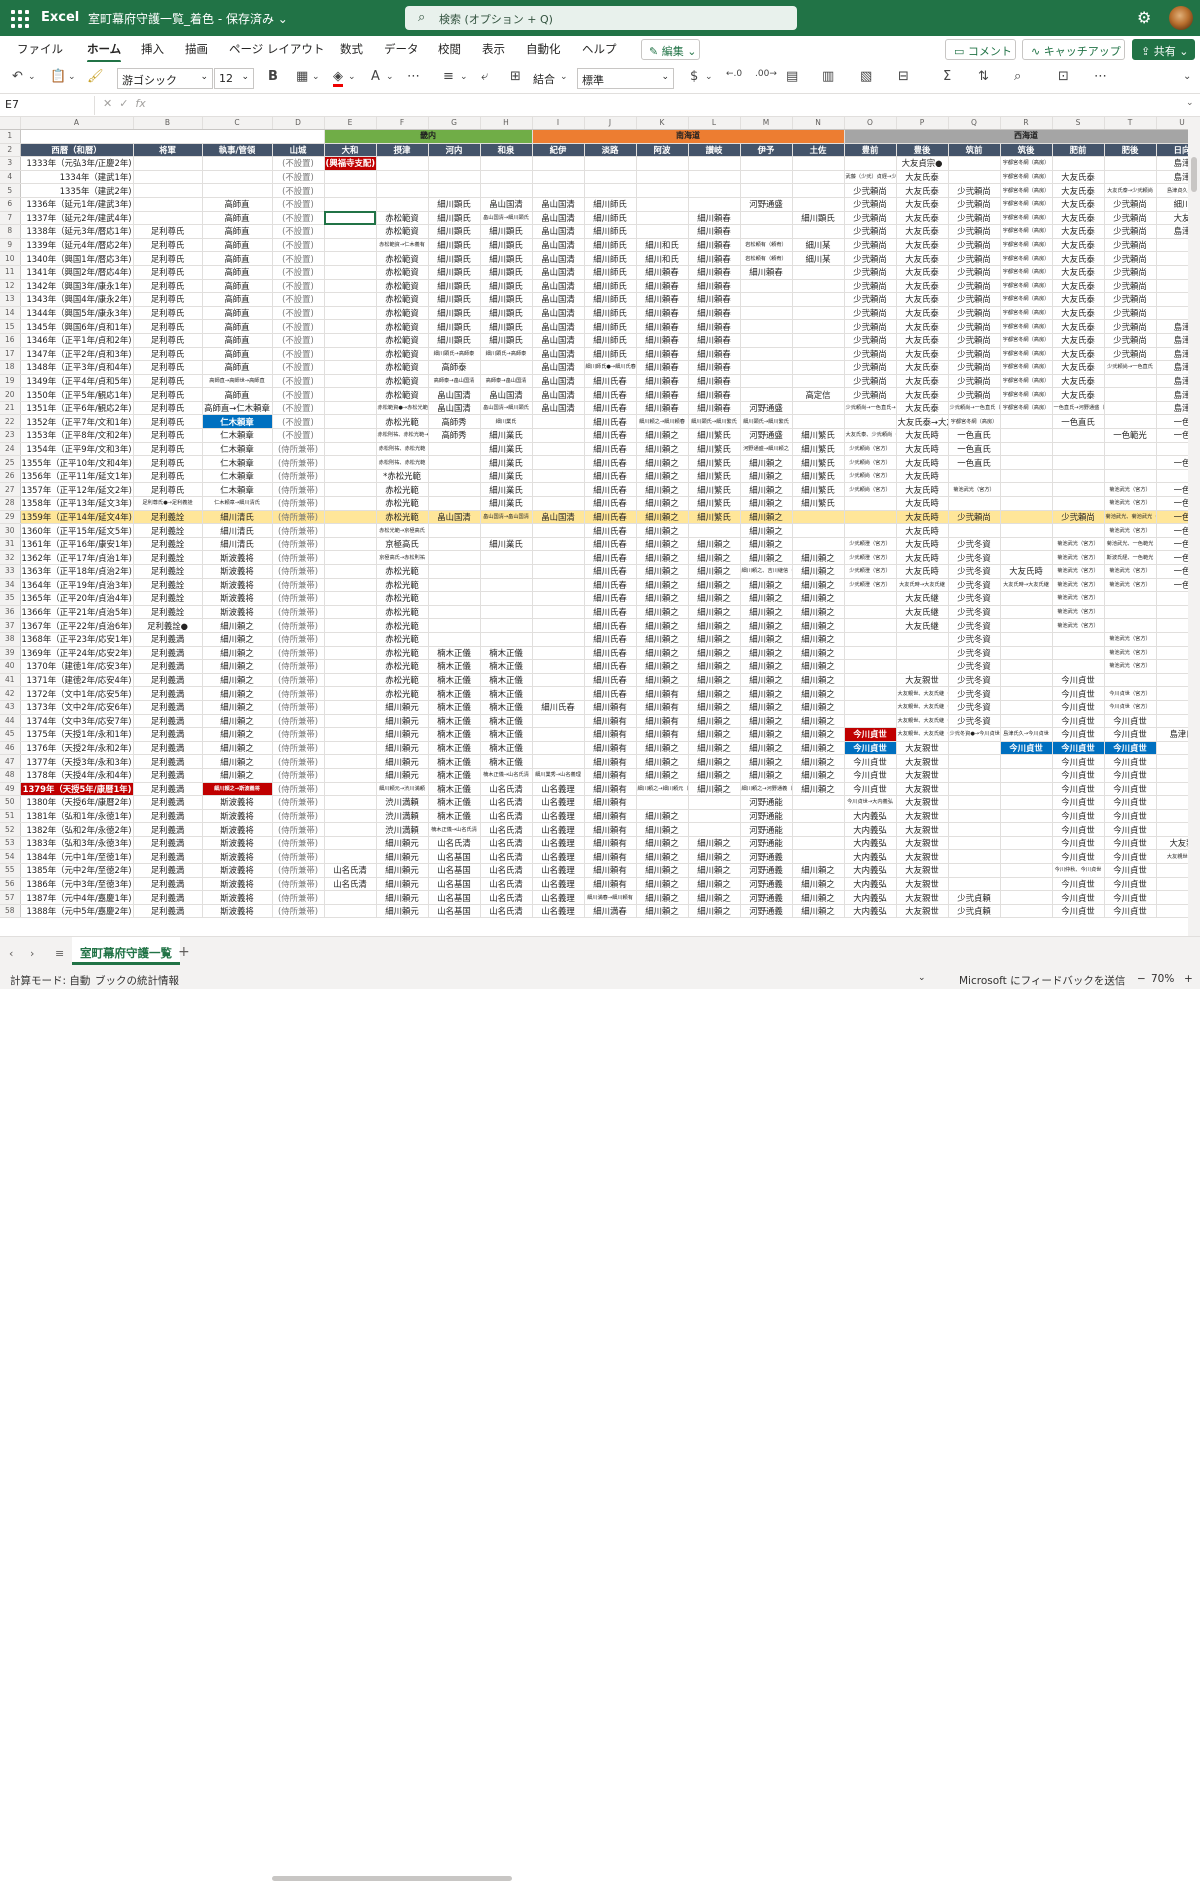  I want to click on table-cell: 少弐冬資, so click(974, 707).